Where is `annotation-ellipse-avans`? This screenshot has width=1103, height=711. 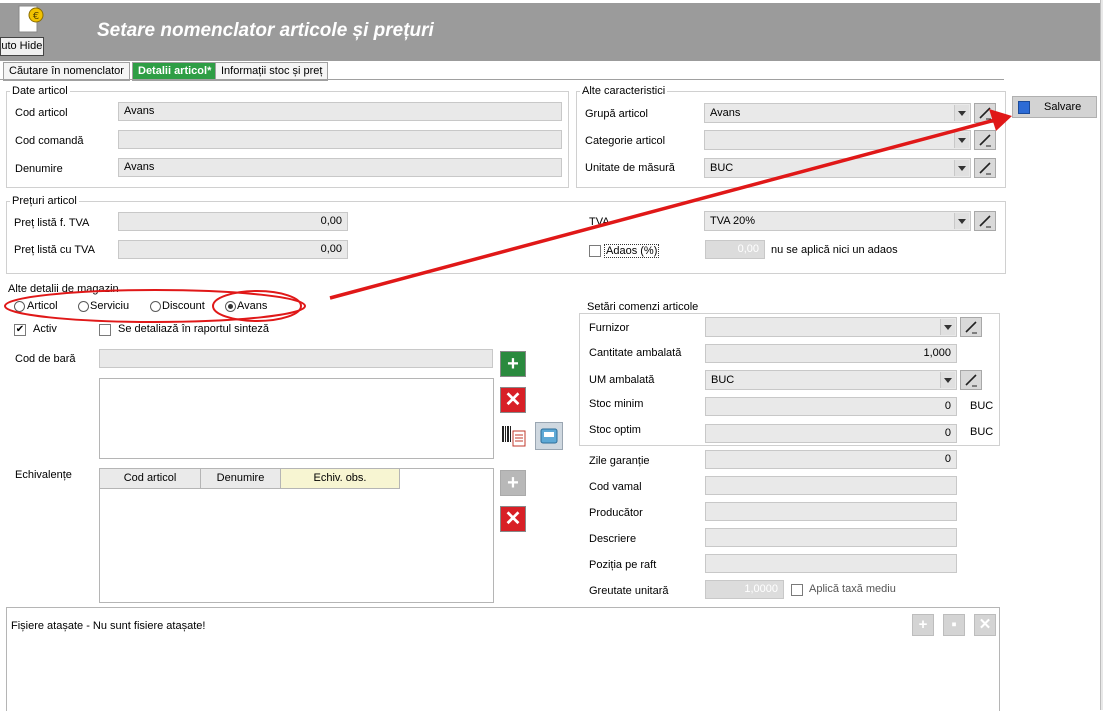
annotation-ellipse-avans is located at coordinates (257, 306).